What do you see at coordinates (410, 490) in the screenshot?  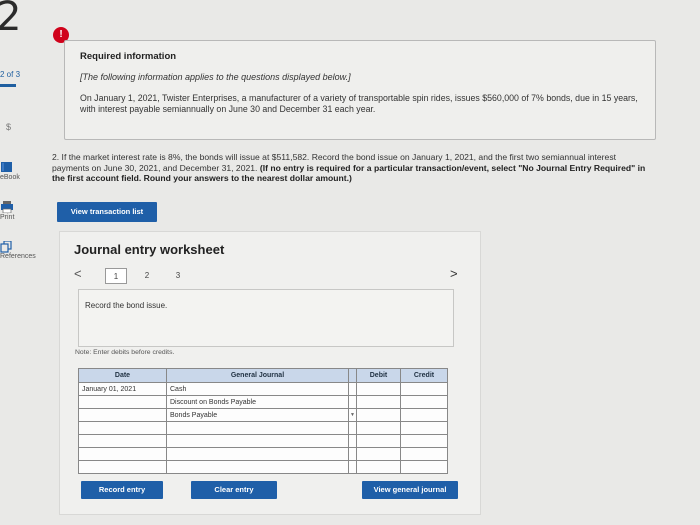 I see `view-general-journal-button: View general journal` at bounding box center [410, 490].